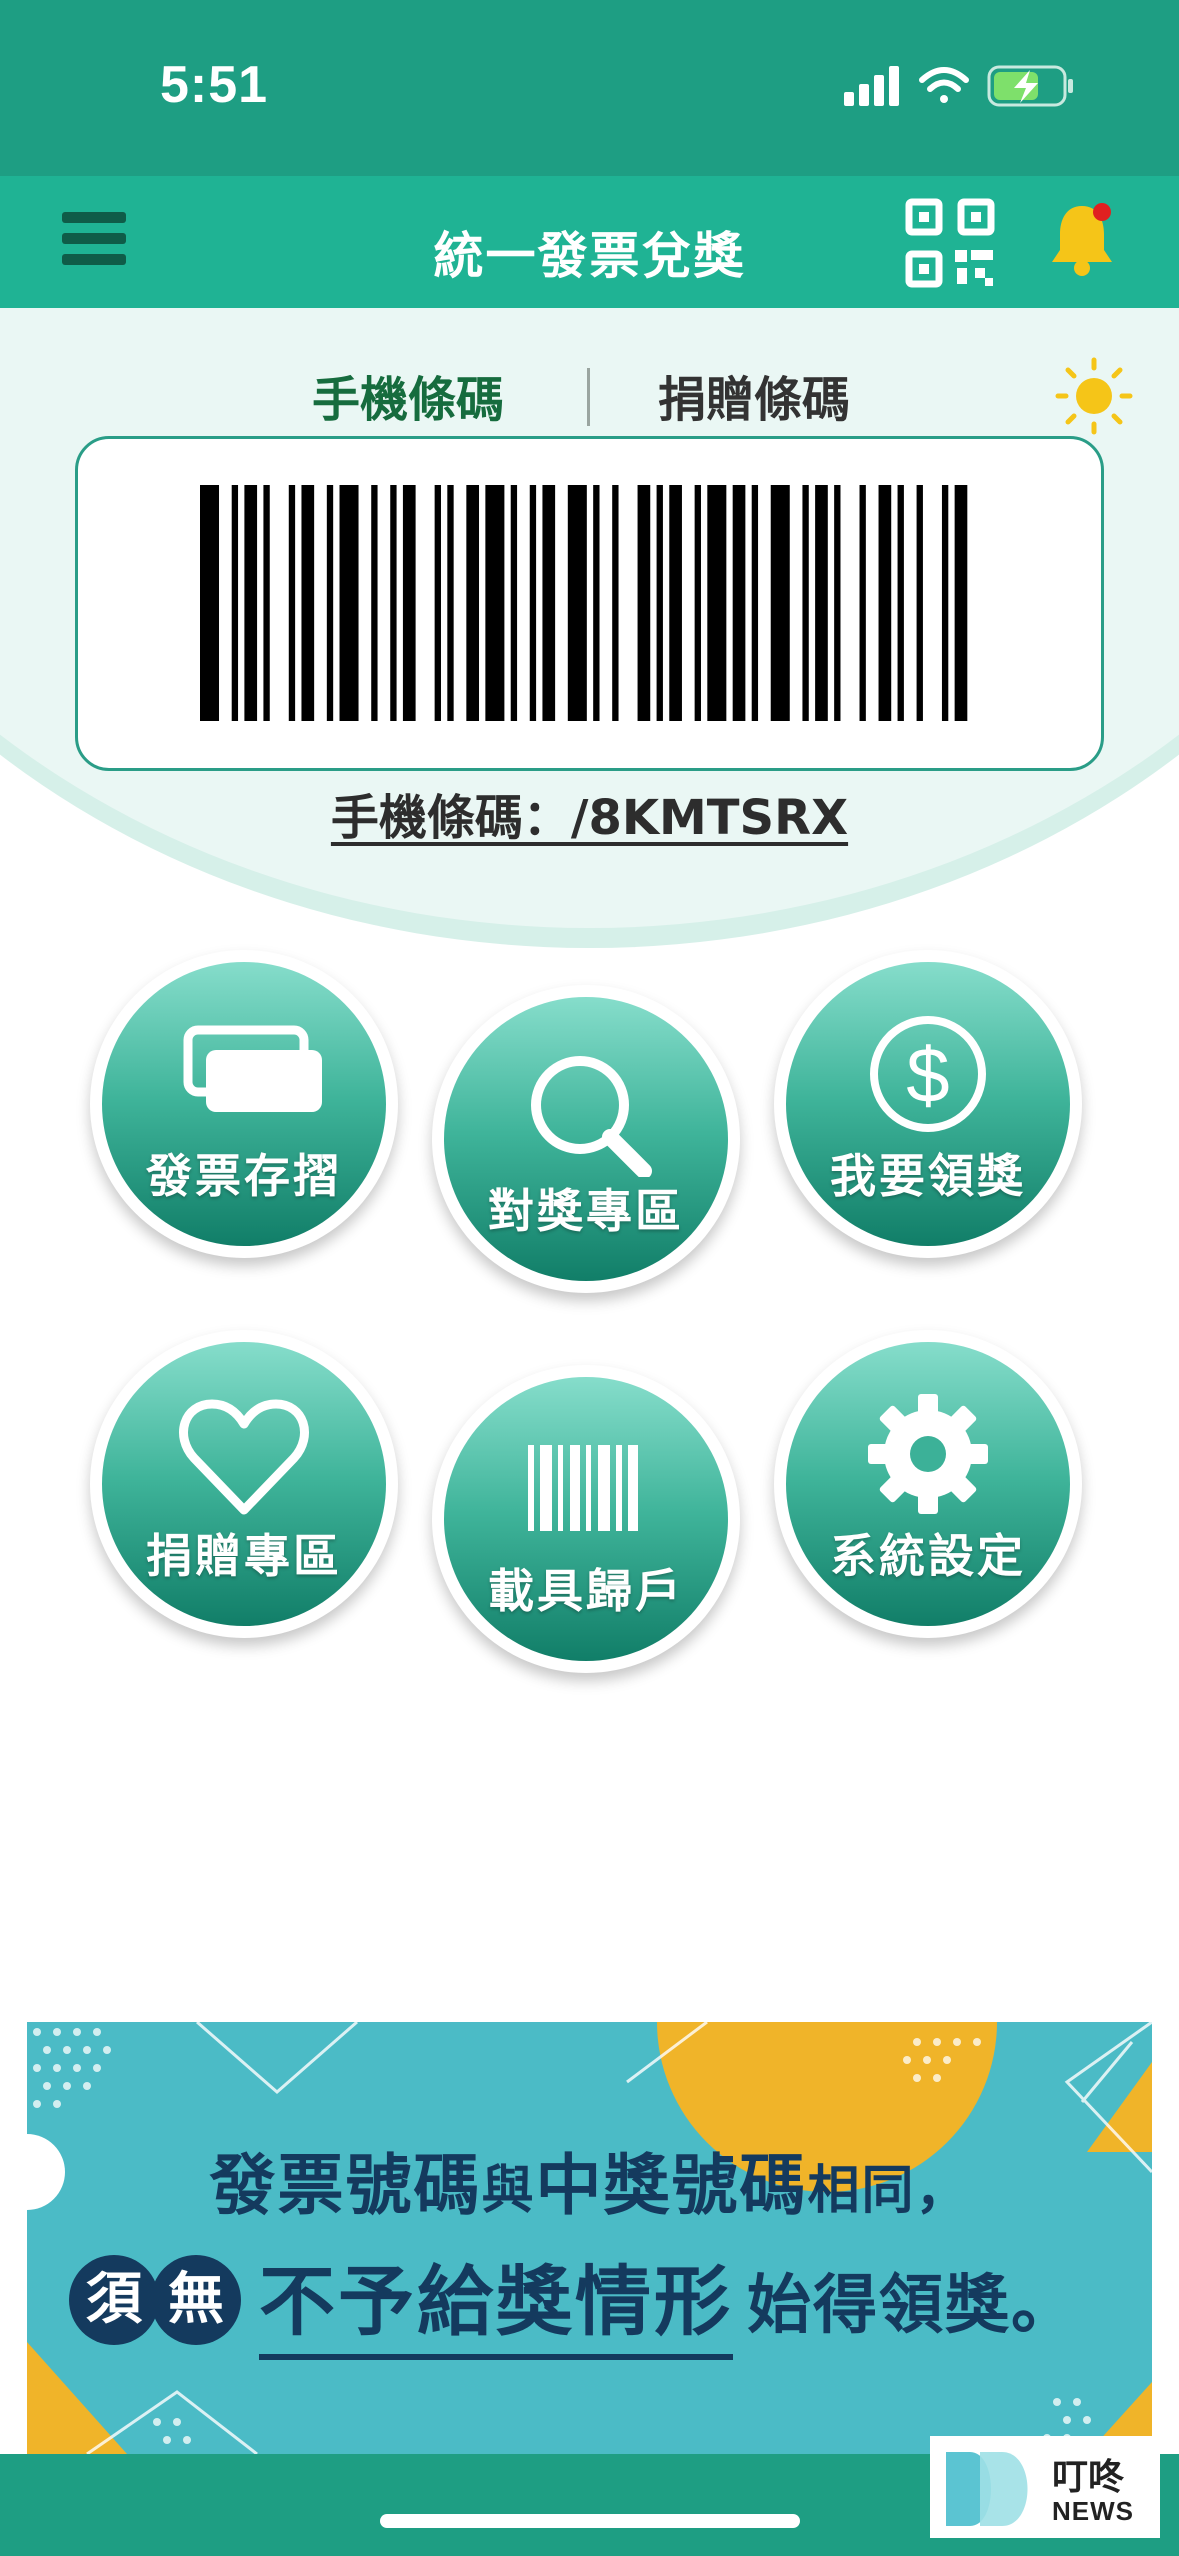 The width and height of the screenshot is (1179, 2556). I want to click on invoice-passbook-button: 發票存摺, so click(244, 1104).